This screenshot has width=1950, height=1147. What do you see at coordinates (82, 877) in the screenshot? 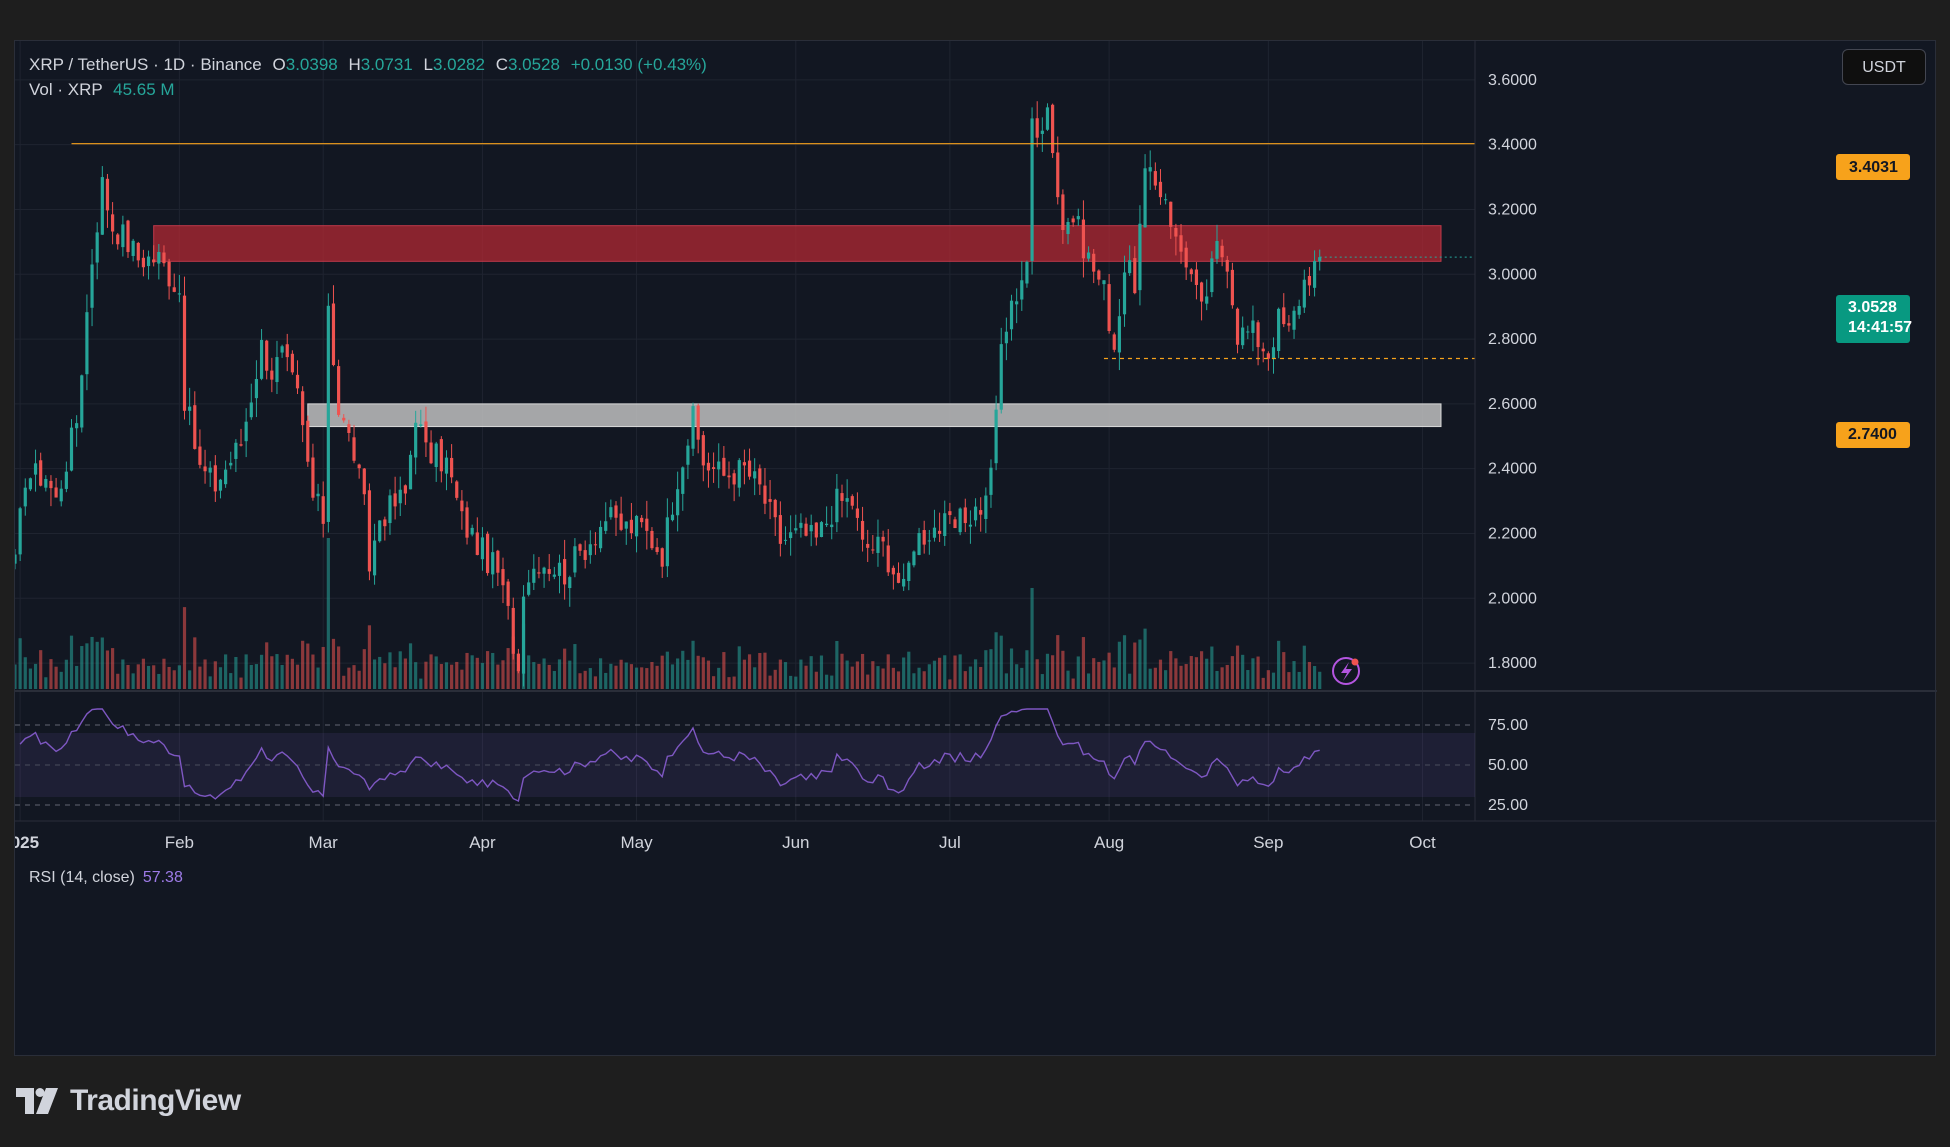
I see `rsi-label: RSI (14, close)` at bounding box center [82, 877].